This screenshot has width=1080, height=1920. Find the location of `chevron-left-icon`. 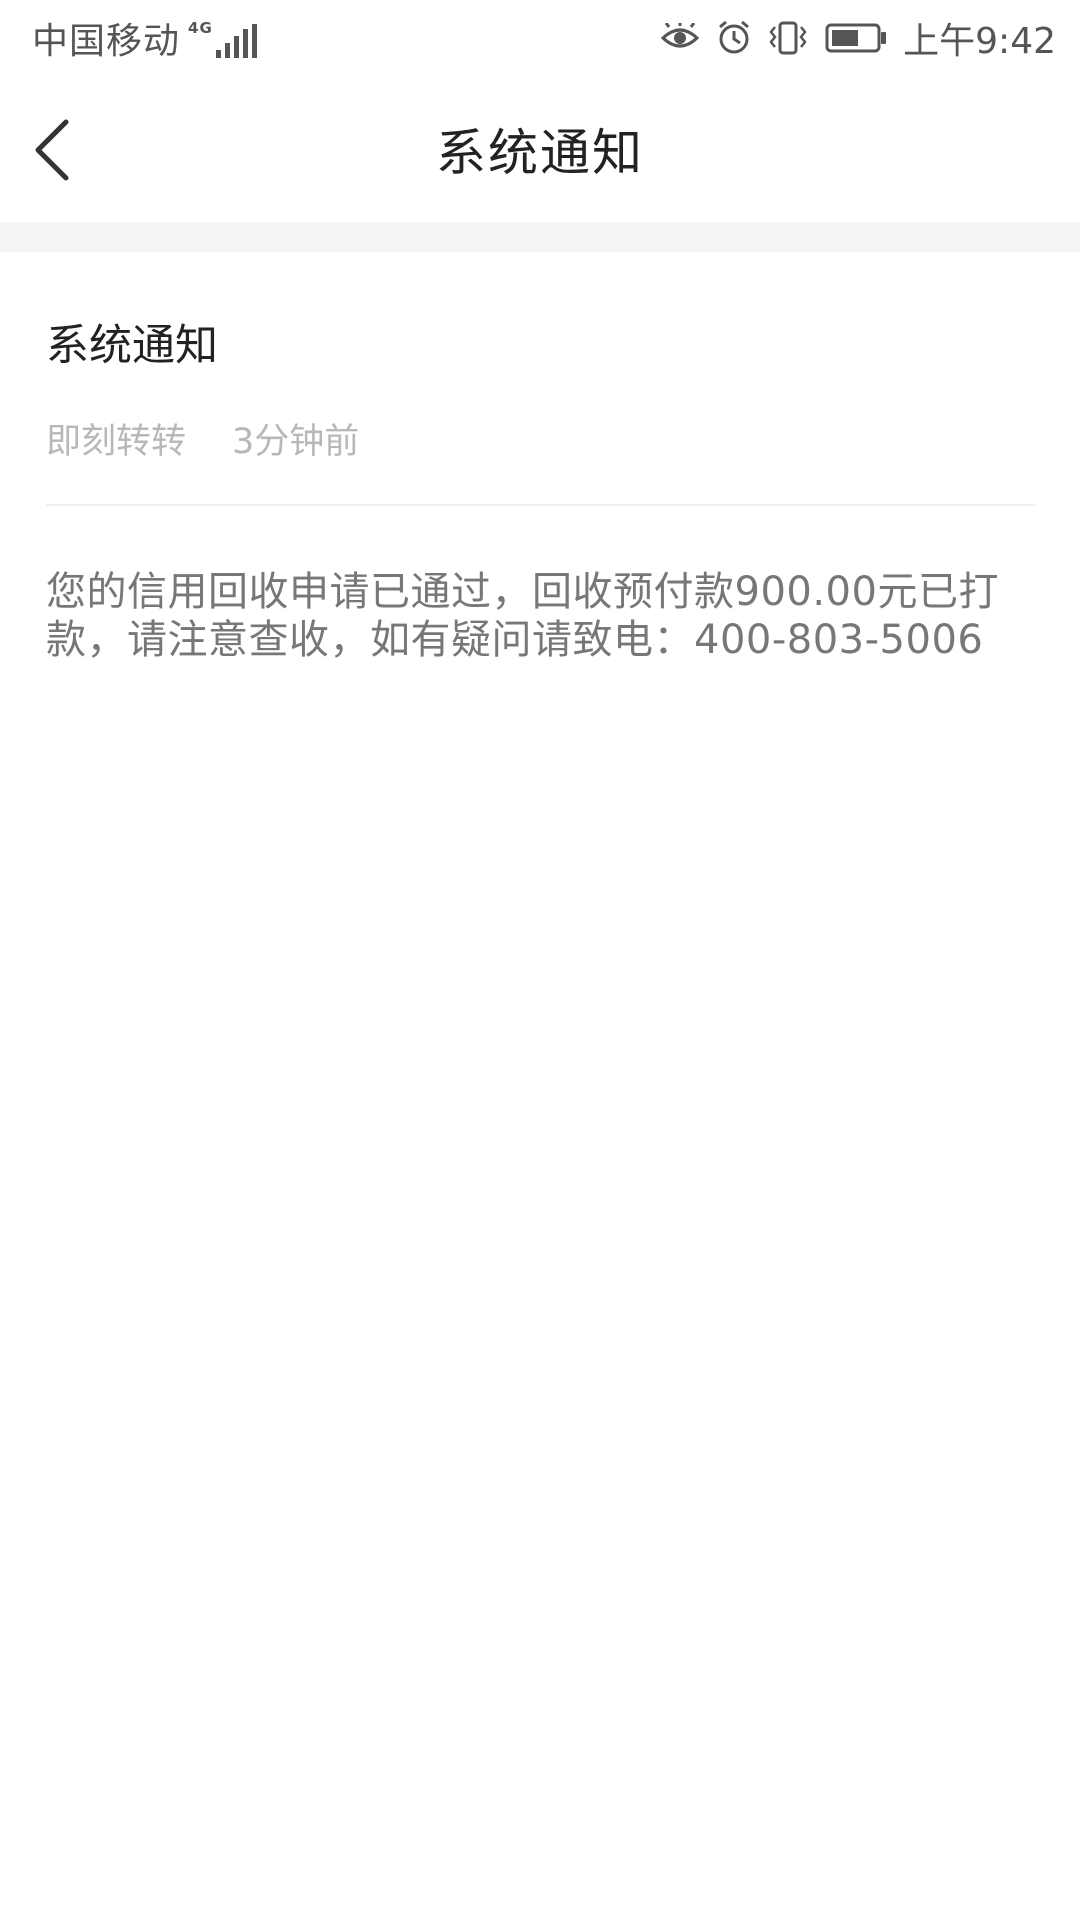

chevron-left-icon is located at coordinates (52, 150).